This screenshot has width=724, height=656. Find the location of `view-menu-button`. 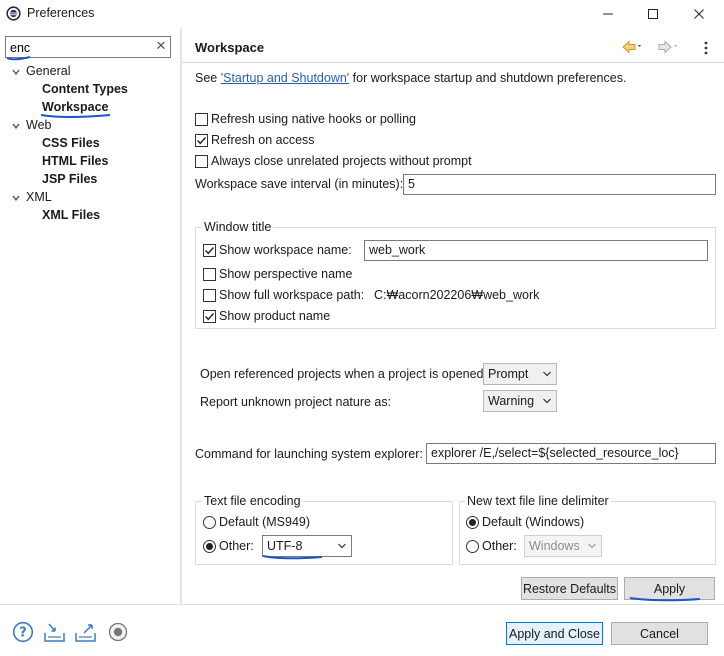

view-menu-button is located at coordinates (706, 49).